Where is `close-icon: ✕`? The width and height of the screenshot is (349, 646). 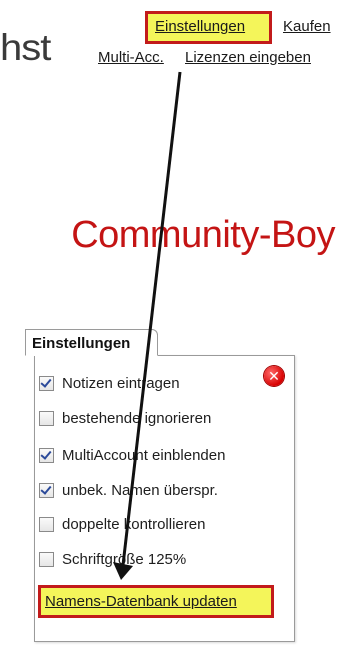 close-icon: ✕ is located at coordinates (274, 376).